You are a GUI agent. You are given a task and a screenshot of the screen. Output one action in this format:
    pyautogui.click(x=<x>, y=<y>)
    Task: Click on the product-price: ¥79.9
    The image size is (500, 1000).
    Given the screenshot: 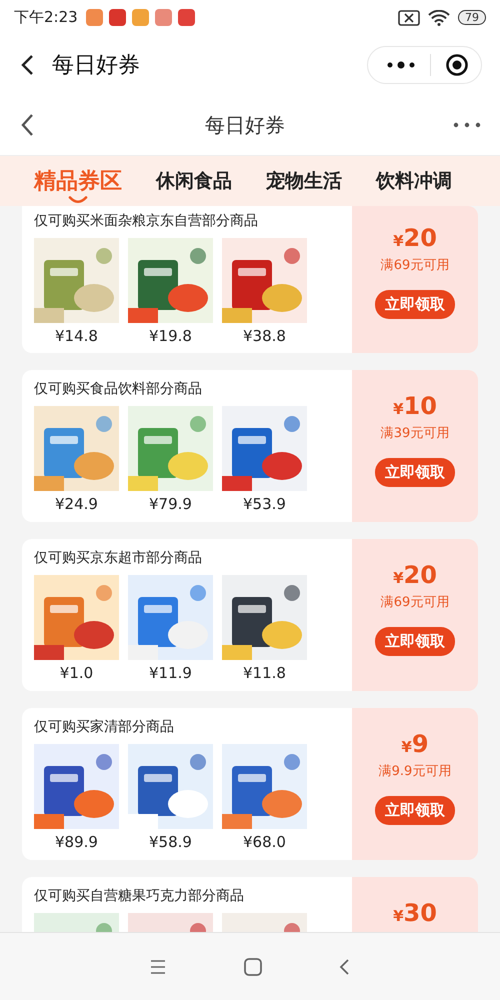 What is the action you would take?
    pyautogui.click(x=170, y=504)
    